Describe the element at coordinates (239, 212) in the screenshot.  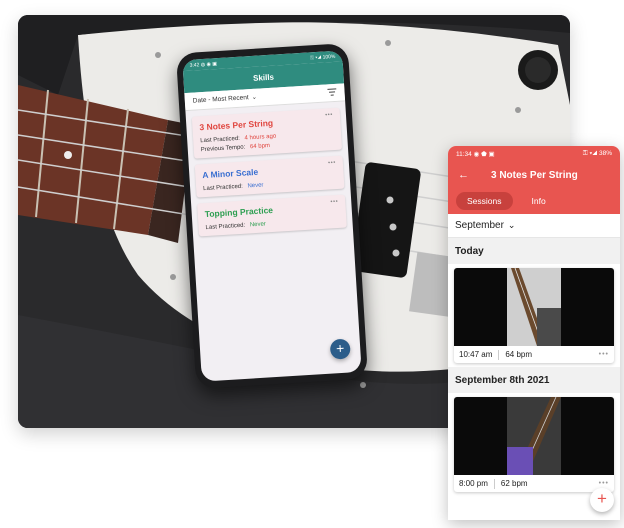
I see `skill-title: Topping Practice` at that location.